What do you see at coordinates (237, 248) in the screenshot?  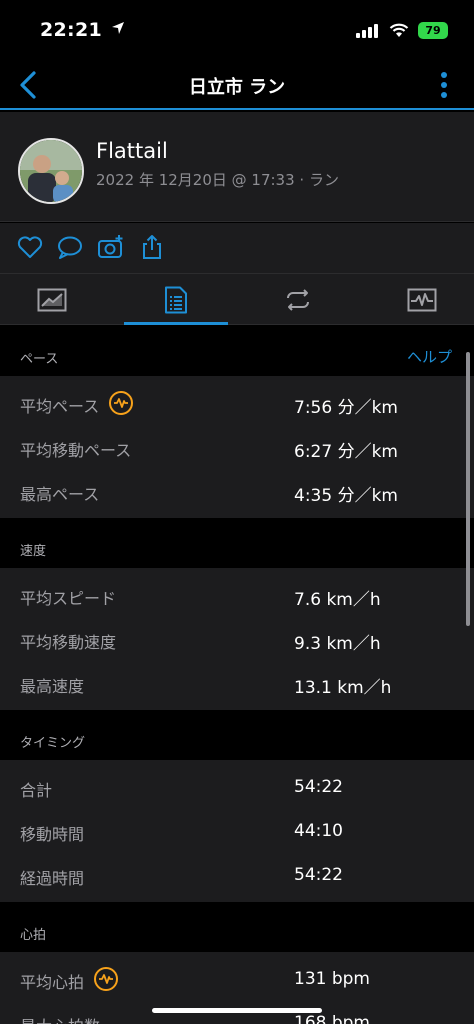 I see `action-row` at bounding box center [237, 248].